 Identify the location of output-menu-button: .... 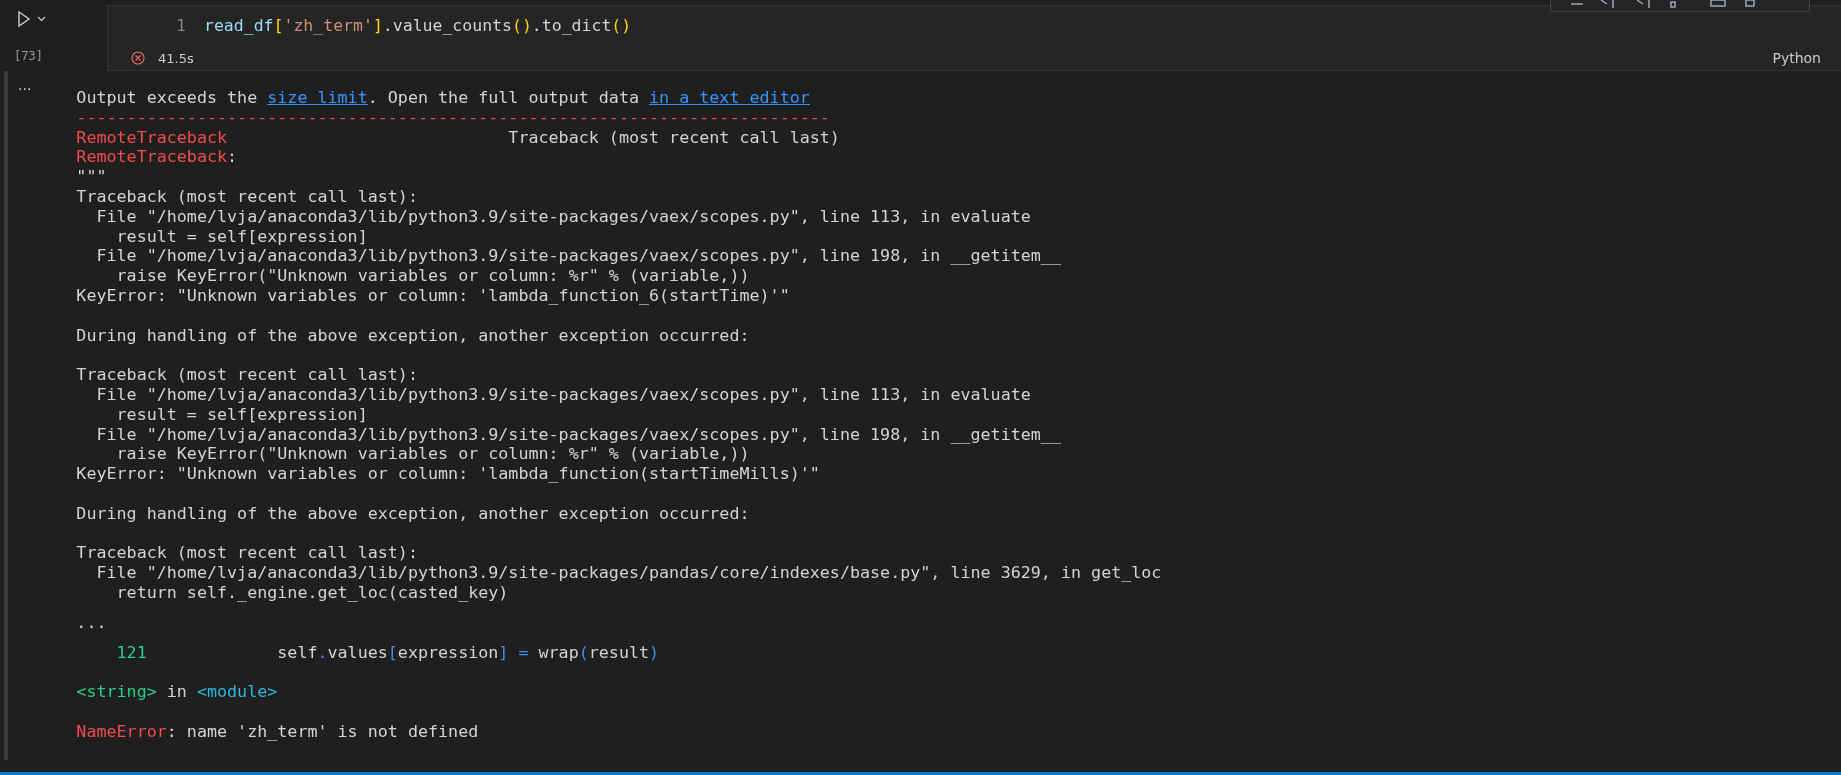
(25, 85).